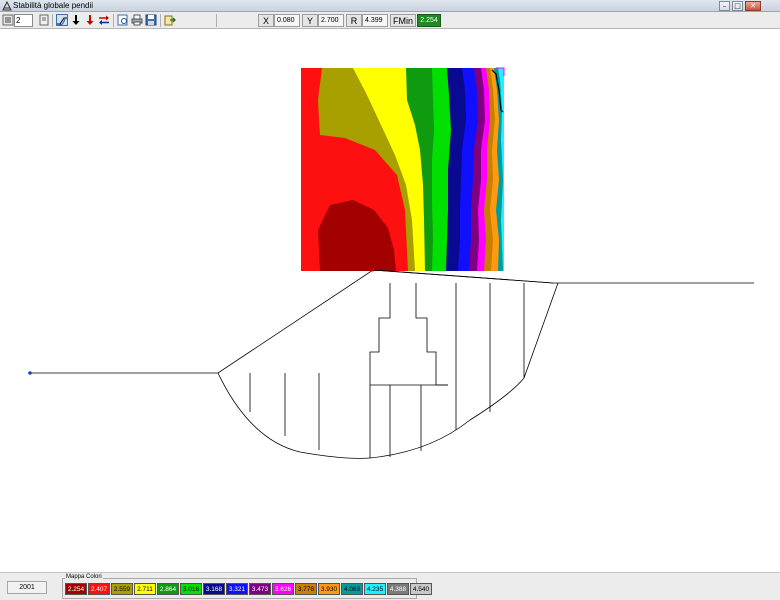  Describe the element at coordinates (191, 589) in the screenshot. I see `legend-swatch: 3.016` at that location.